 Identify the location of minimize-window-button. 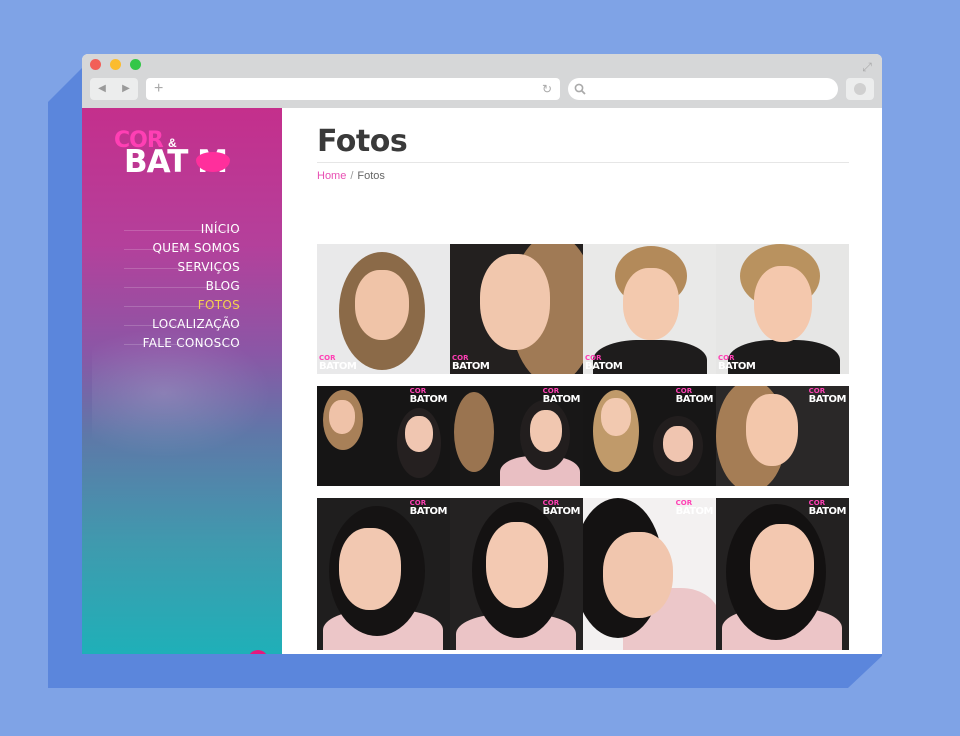
(115, 64).